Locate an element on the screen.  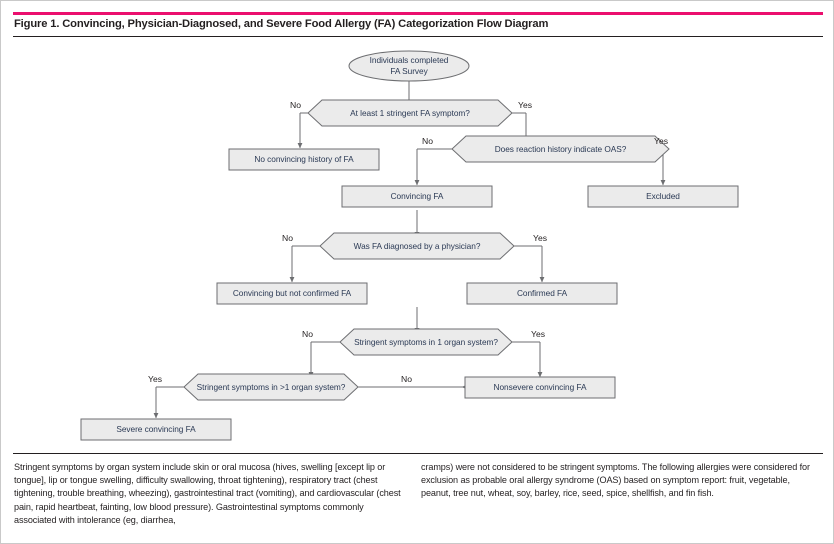
node-q3 is located at coordinates (417, 246).